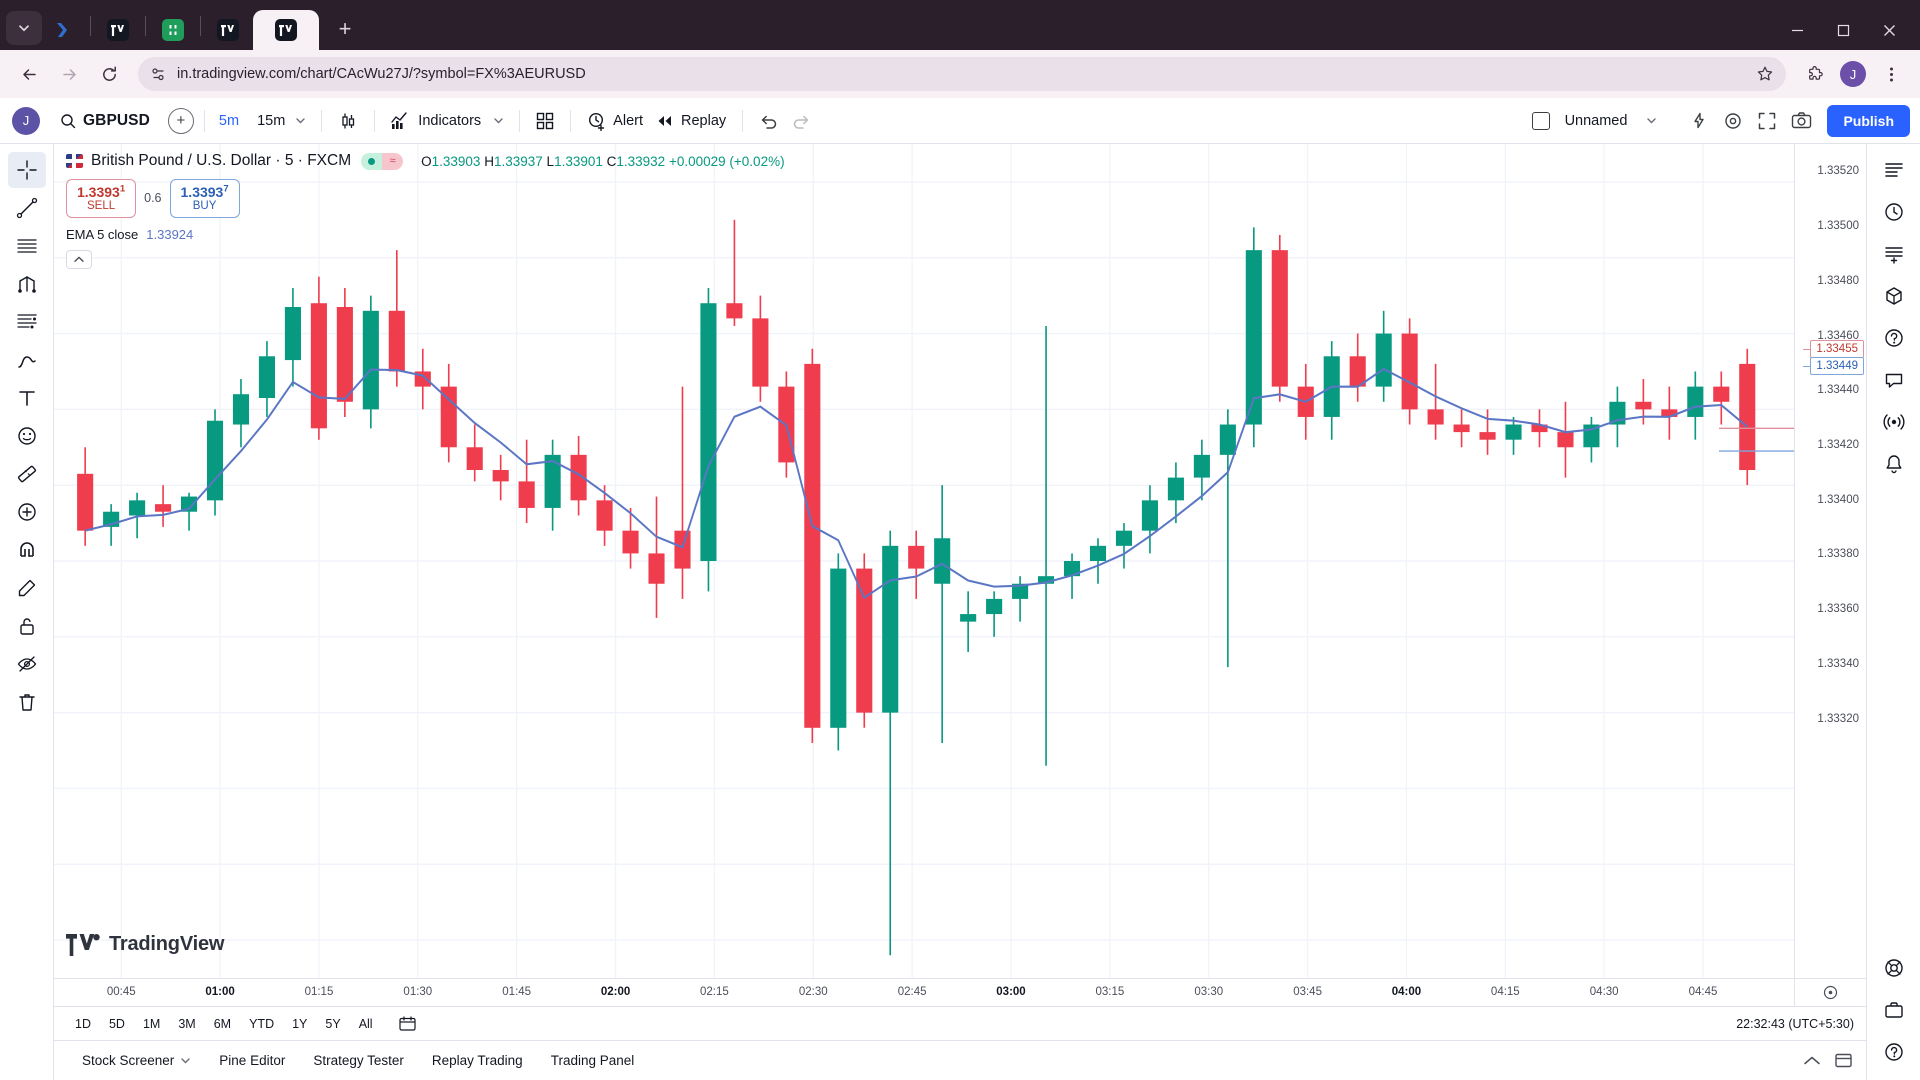  What do you see at coordinates (63, 30) in the screenshot?
I see `tab-favicon-blue` at bounding box center [63, 30].